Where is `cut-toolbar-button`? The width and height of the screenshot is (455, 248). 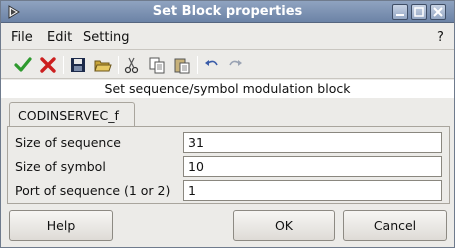 cut-toolbar-button is located at coordinates (132, 65).